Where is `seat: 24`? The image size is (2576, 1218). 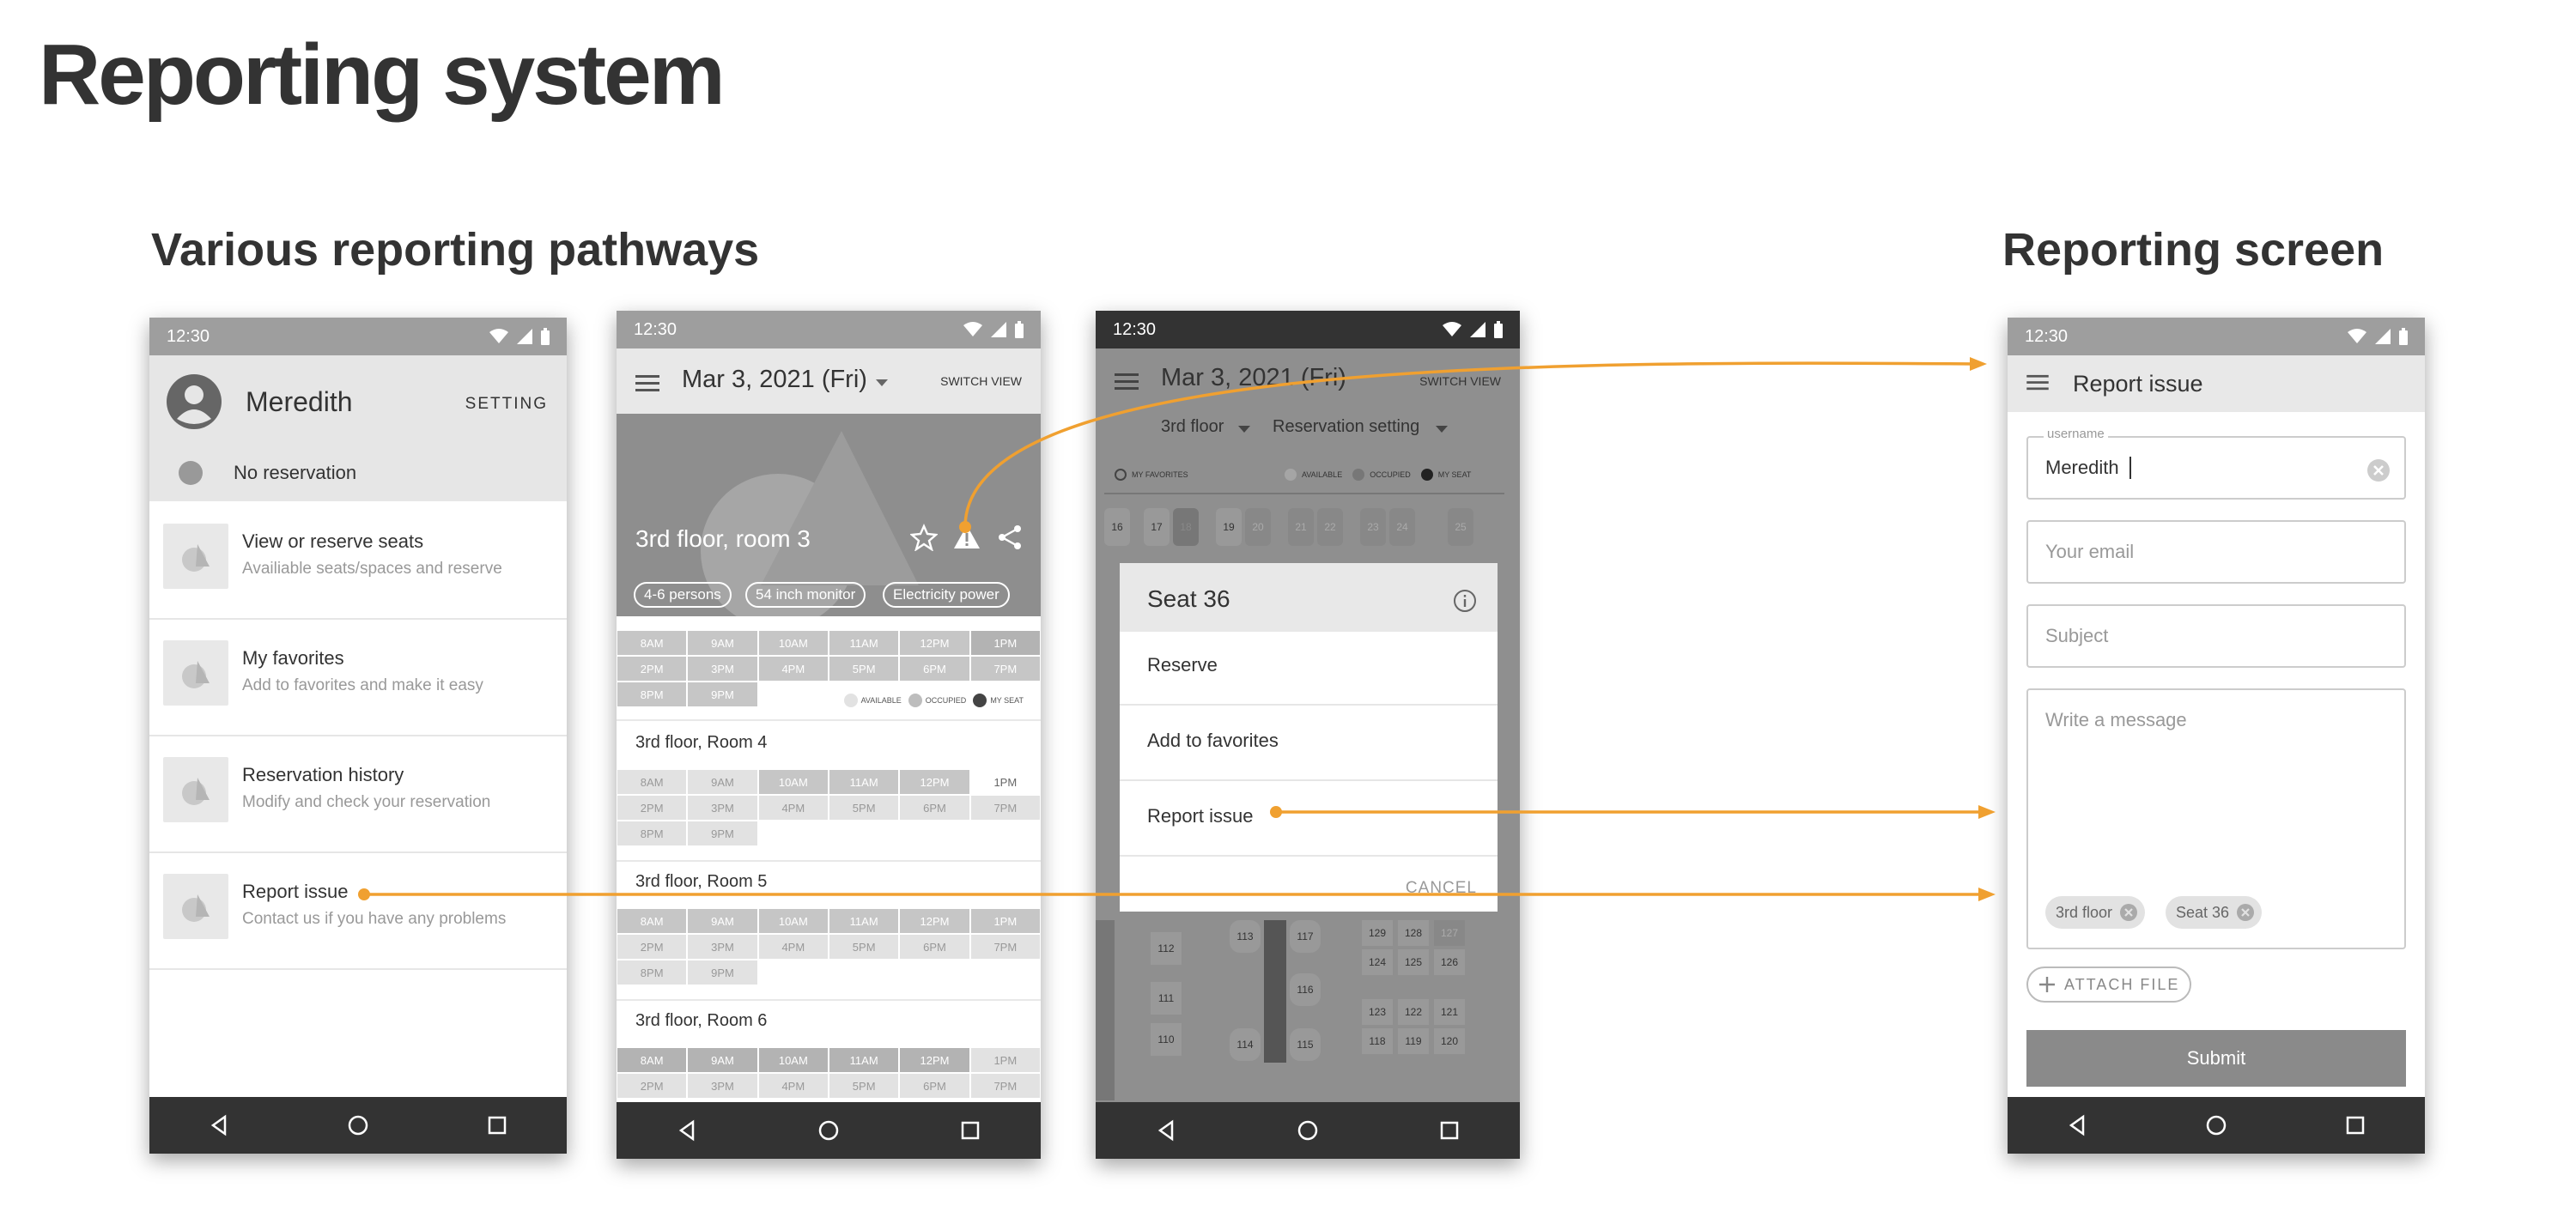 seat: 24 is located at coordinates (1402, 527).